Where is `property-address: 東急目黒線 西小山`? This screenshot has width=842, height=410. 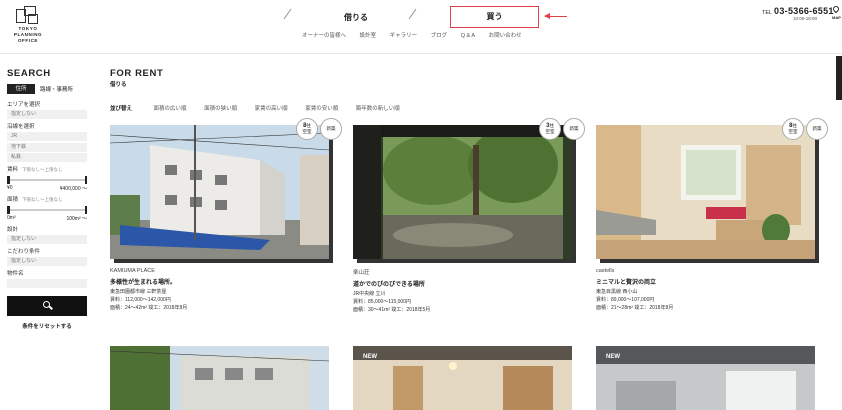
property-address: 東急目黒線 西小山 is located at coordinates (617, 292).